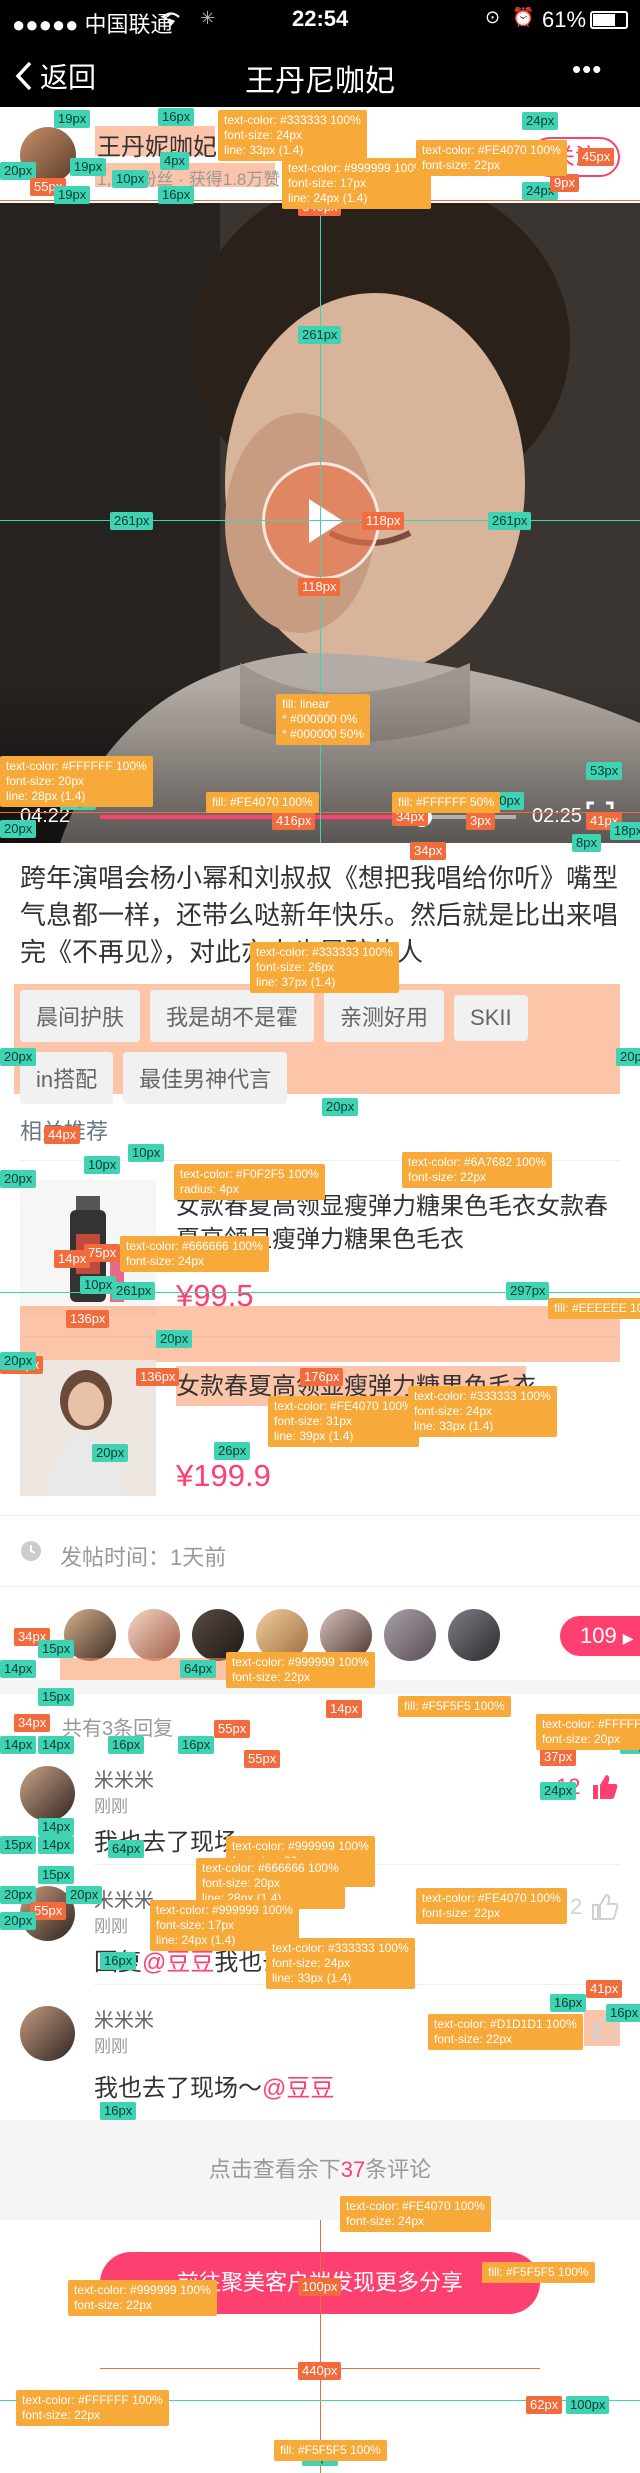 Image resolution: width=640 pixels, height=2473 pixels. Describe the element at coordinates (540, 121) in the screenshot. I see `spacing-tag: 24px` at that location.